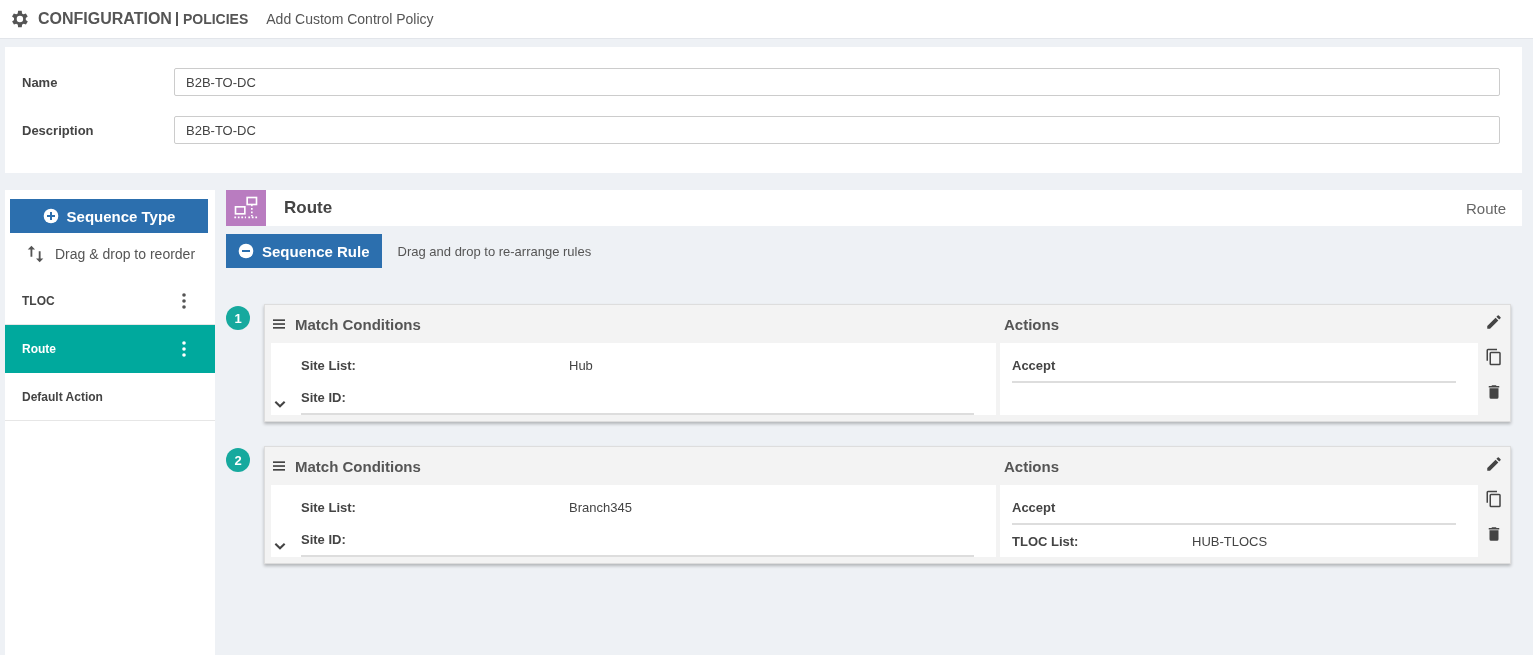  What do you see at coordinates (1046, 541) in the screenshot?
I see `action-label: TLOC List:` at bounding box center [1046, 541].